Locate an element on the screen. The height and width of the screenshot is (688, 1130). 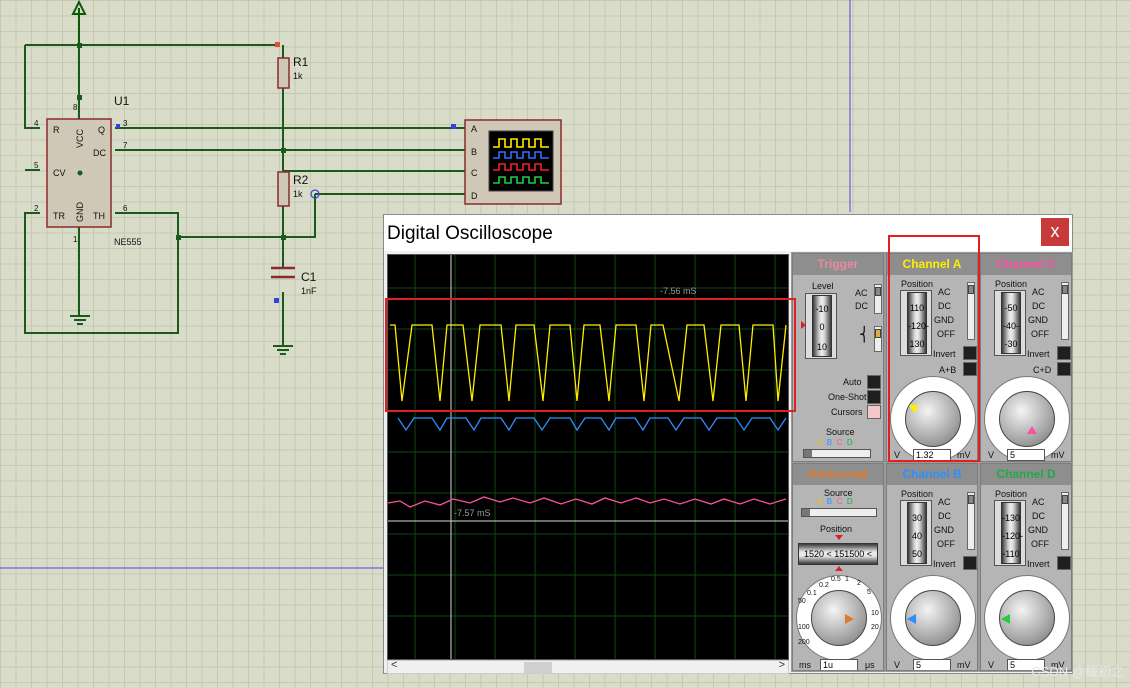
auto-button is located at coordinates (874, 382).